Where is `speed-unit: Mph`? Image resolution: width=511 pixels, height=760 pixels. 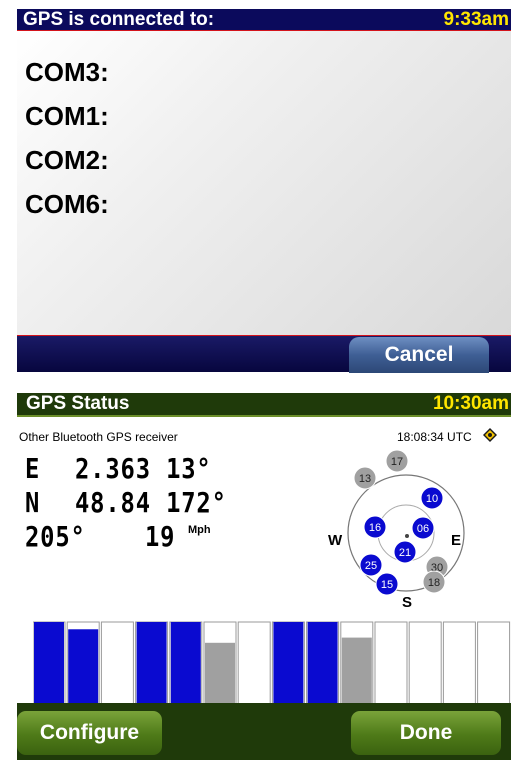
speed-unit: Mph is located at coordinates (199, 530).